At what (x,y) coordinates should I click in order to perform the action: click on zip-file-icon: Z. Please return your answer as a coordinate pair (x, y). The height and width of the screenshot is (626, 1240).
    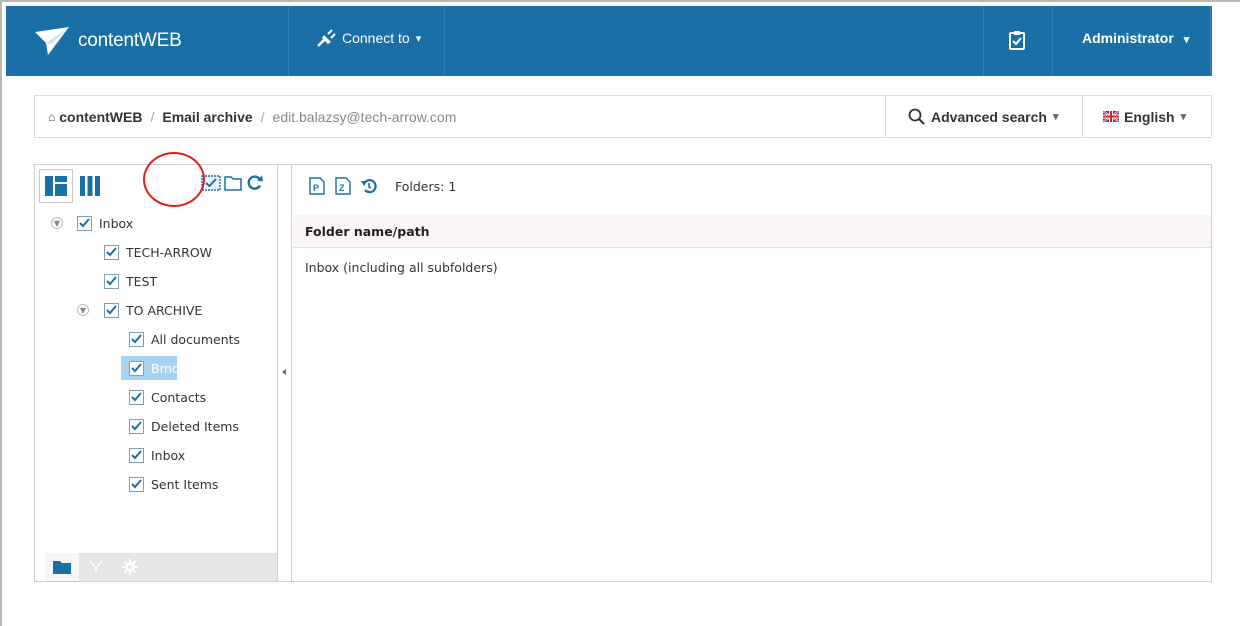
    Looking at the image, I should click on (343, 186).